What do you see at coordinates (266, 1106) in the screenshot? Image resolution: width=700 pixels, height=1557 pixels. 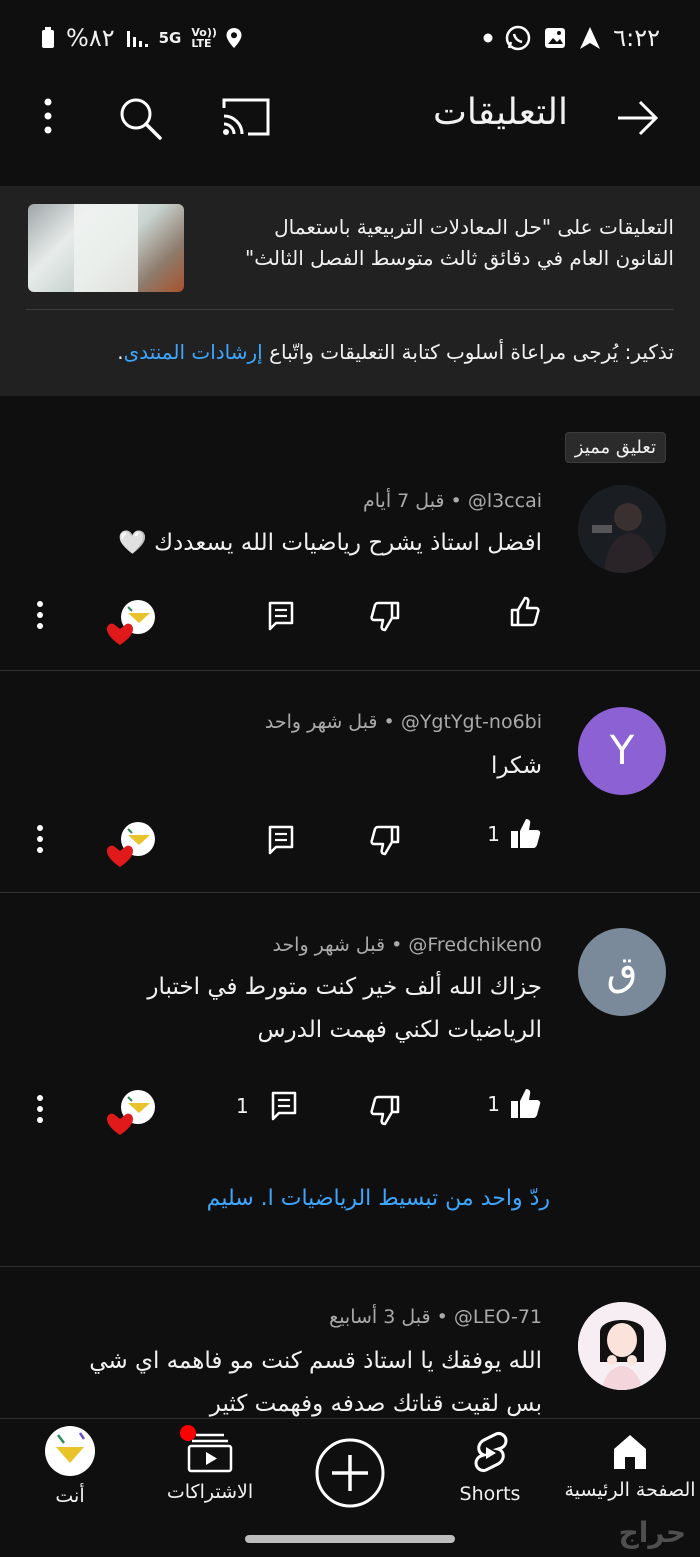 I see `reply-button: 1` at bounding box center [266, 1106].